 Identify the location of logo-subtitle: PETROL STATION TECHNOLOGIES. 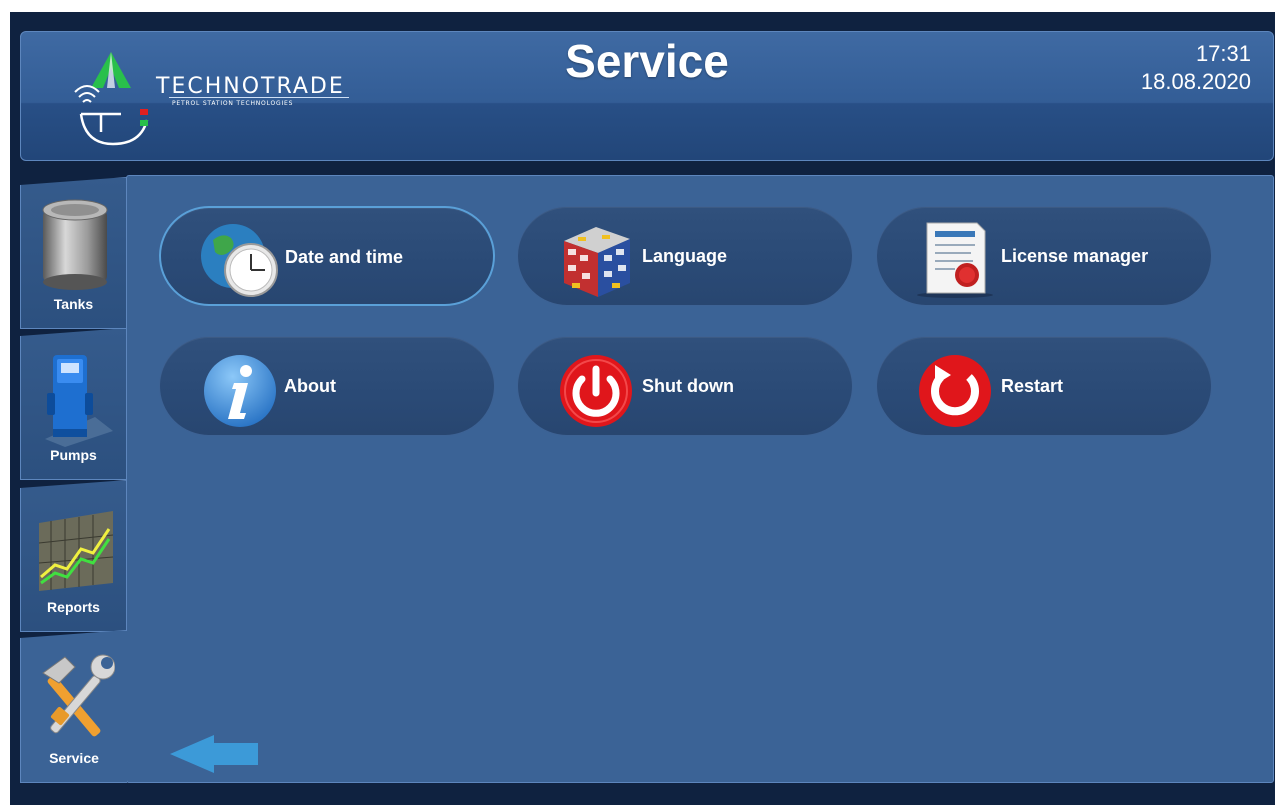
(233, 103).